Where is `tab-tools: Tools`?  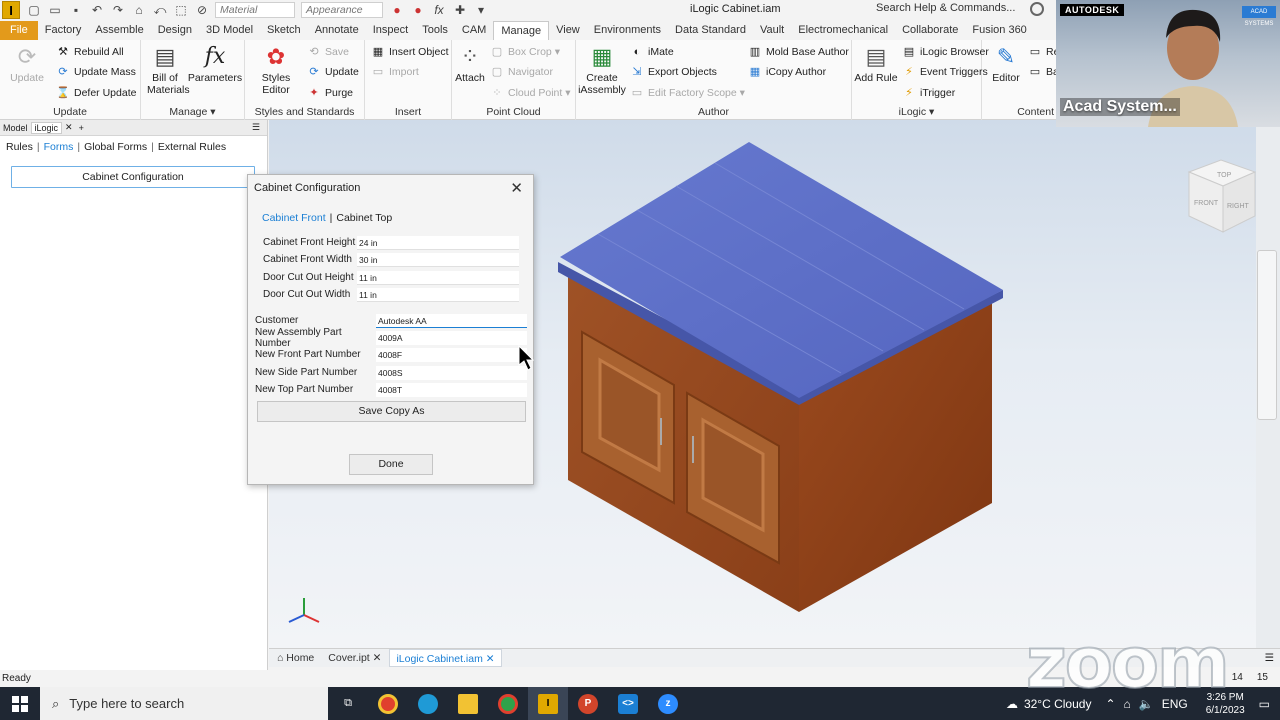
tab-tools: Tools is located at coordinates (435, 30).